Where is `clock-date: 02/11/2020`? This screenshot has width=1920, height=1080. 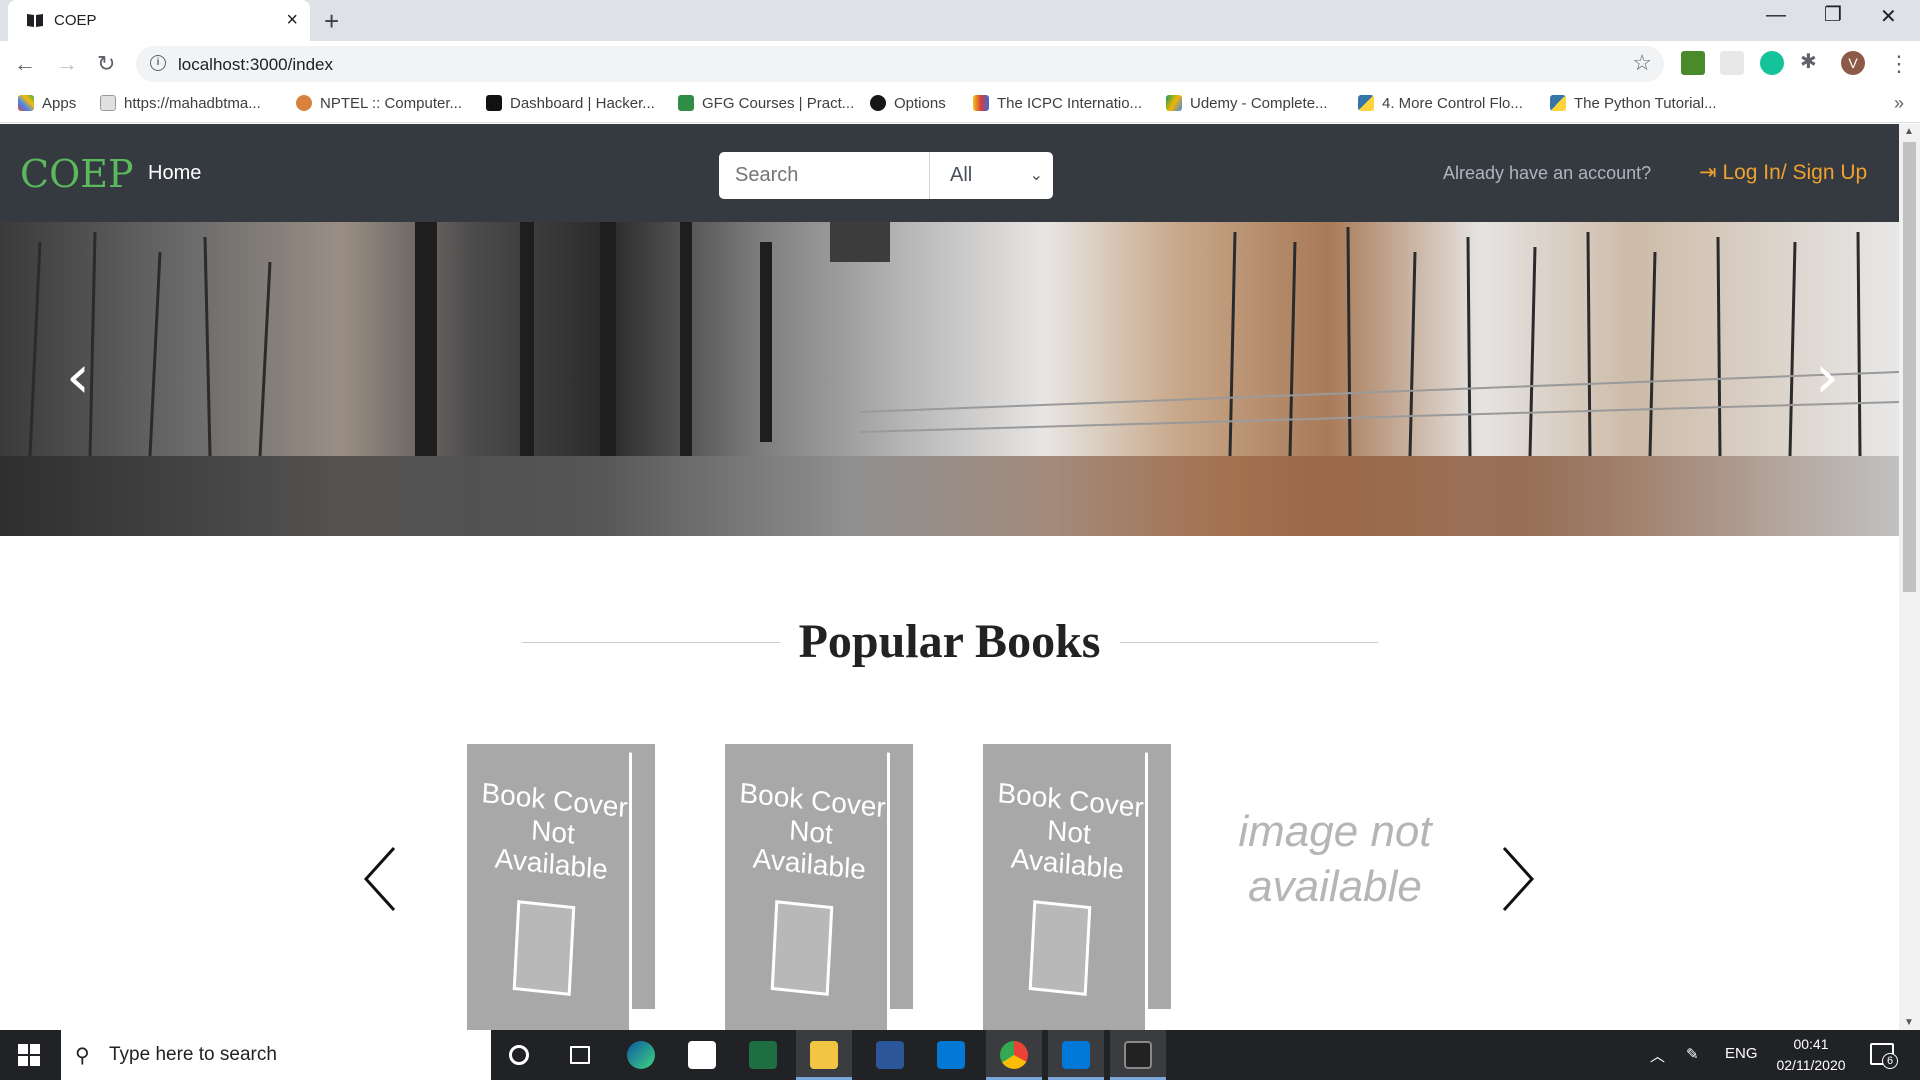 clock-date: 02/11/2020 is located at coordinates (1811, 1065).